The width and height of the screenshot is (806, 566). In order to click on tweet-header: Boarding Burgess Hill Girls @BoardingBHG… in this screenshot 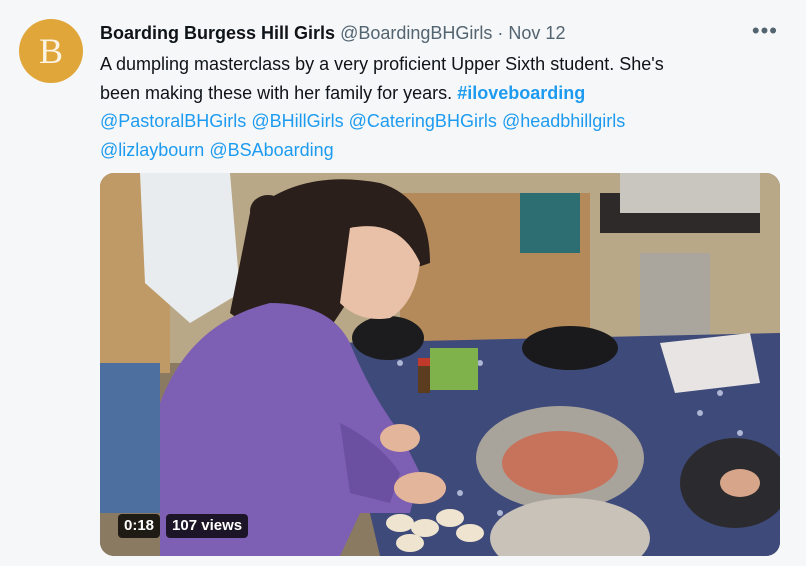, I will do `click(433, 33)`.